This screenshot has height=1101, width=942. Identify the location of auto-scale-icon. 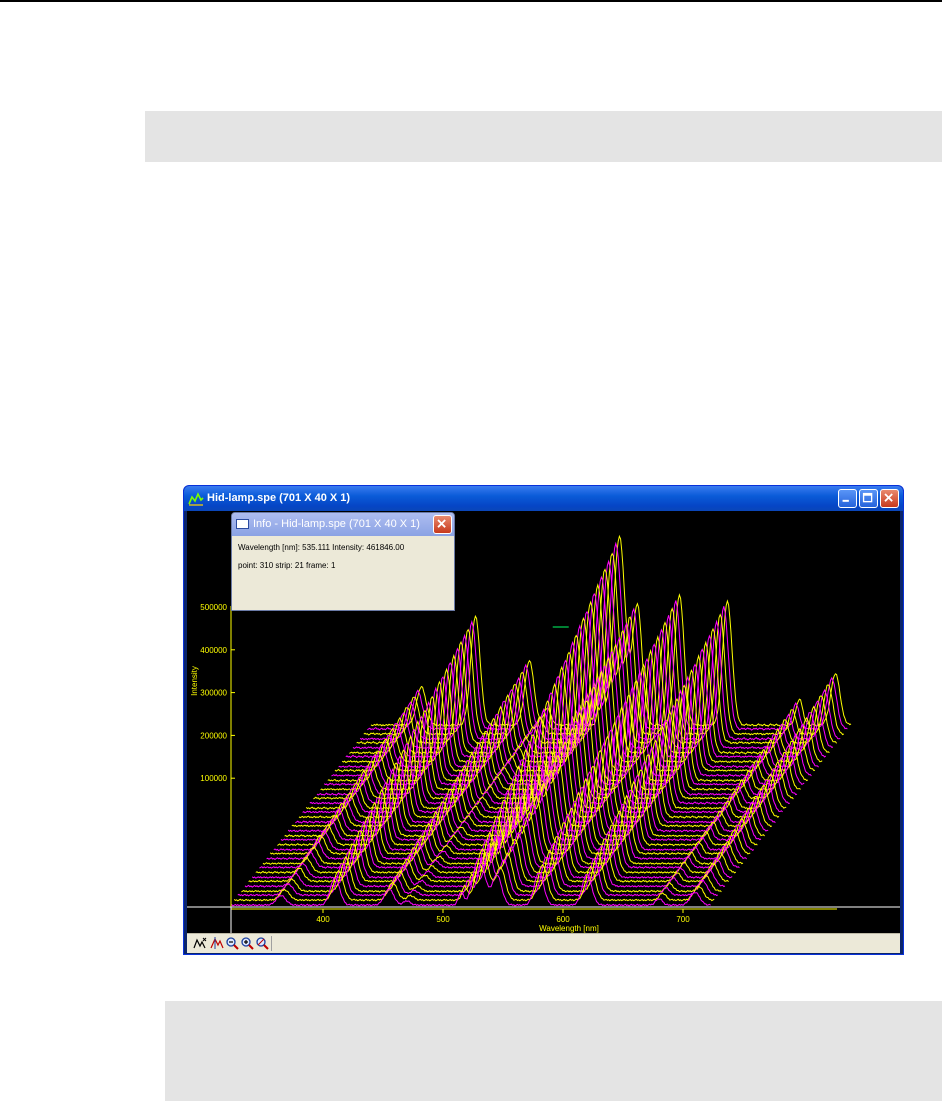
(200, 943).